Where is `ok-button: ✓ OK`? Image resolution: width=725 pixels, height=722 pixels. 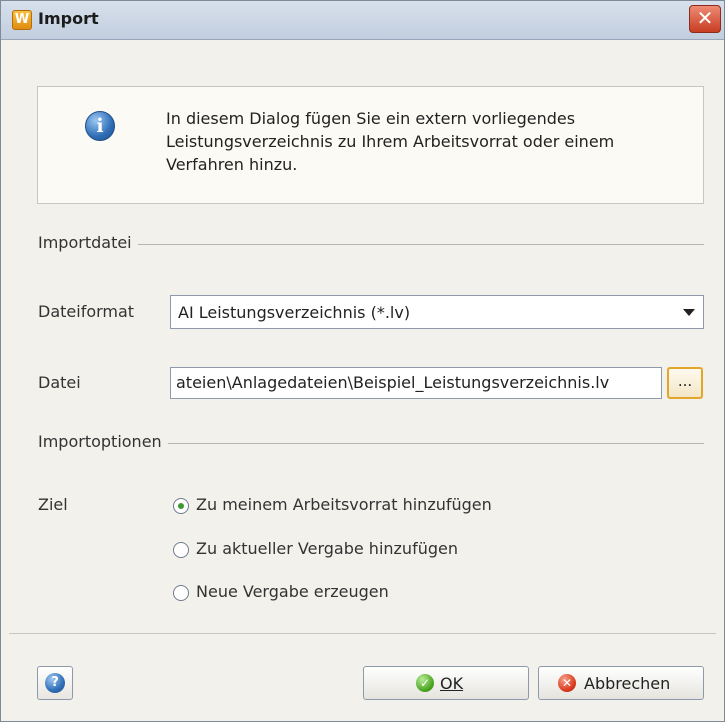
ok-button: ✓ OK is located at coordinates (446, 683).